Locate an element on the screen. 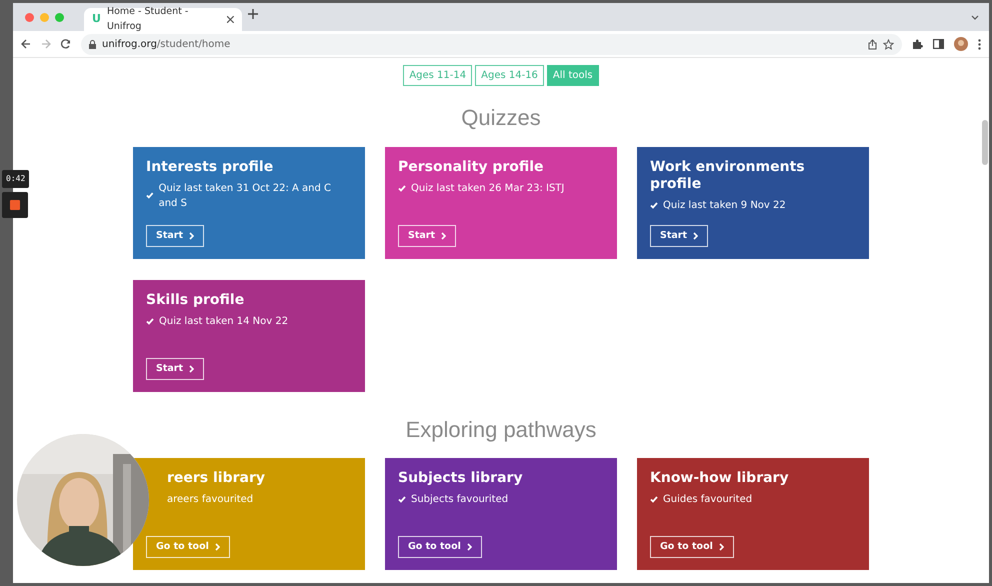 The height and width of the screenshot is (586, 992). profile-avatar is located at coordinates (961, 44).